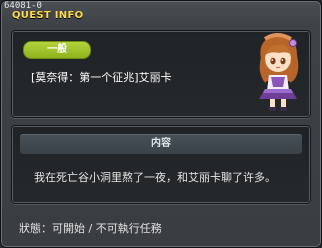 This screenshot has width=322, height=248. I want to click on title-bar: 64081-0 QUEST INFO, so click(161, 13).